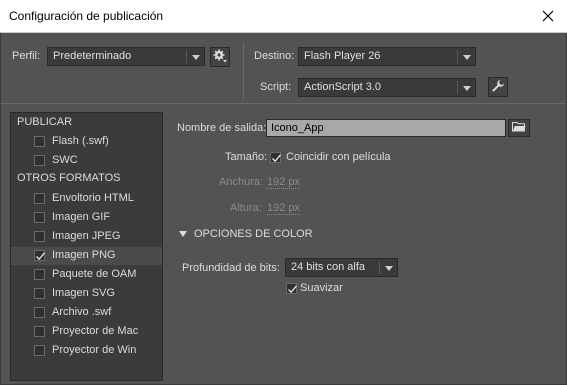  What do you see at coordinates (243, 71) in the screenshot?
I see `header-divider` at bounding box center [243, 71].